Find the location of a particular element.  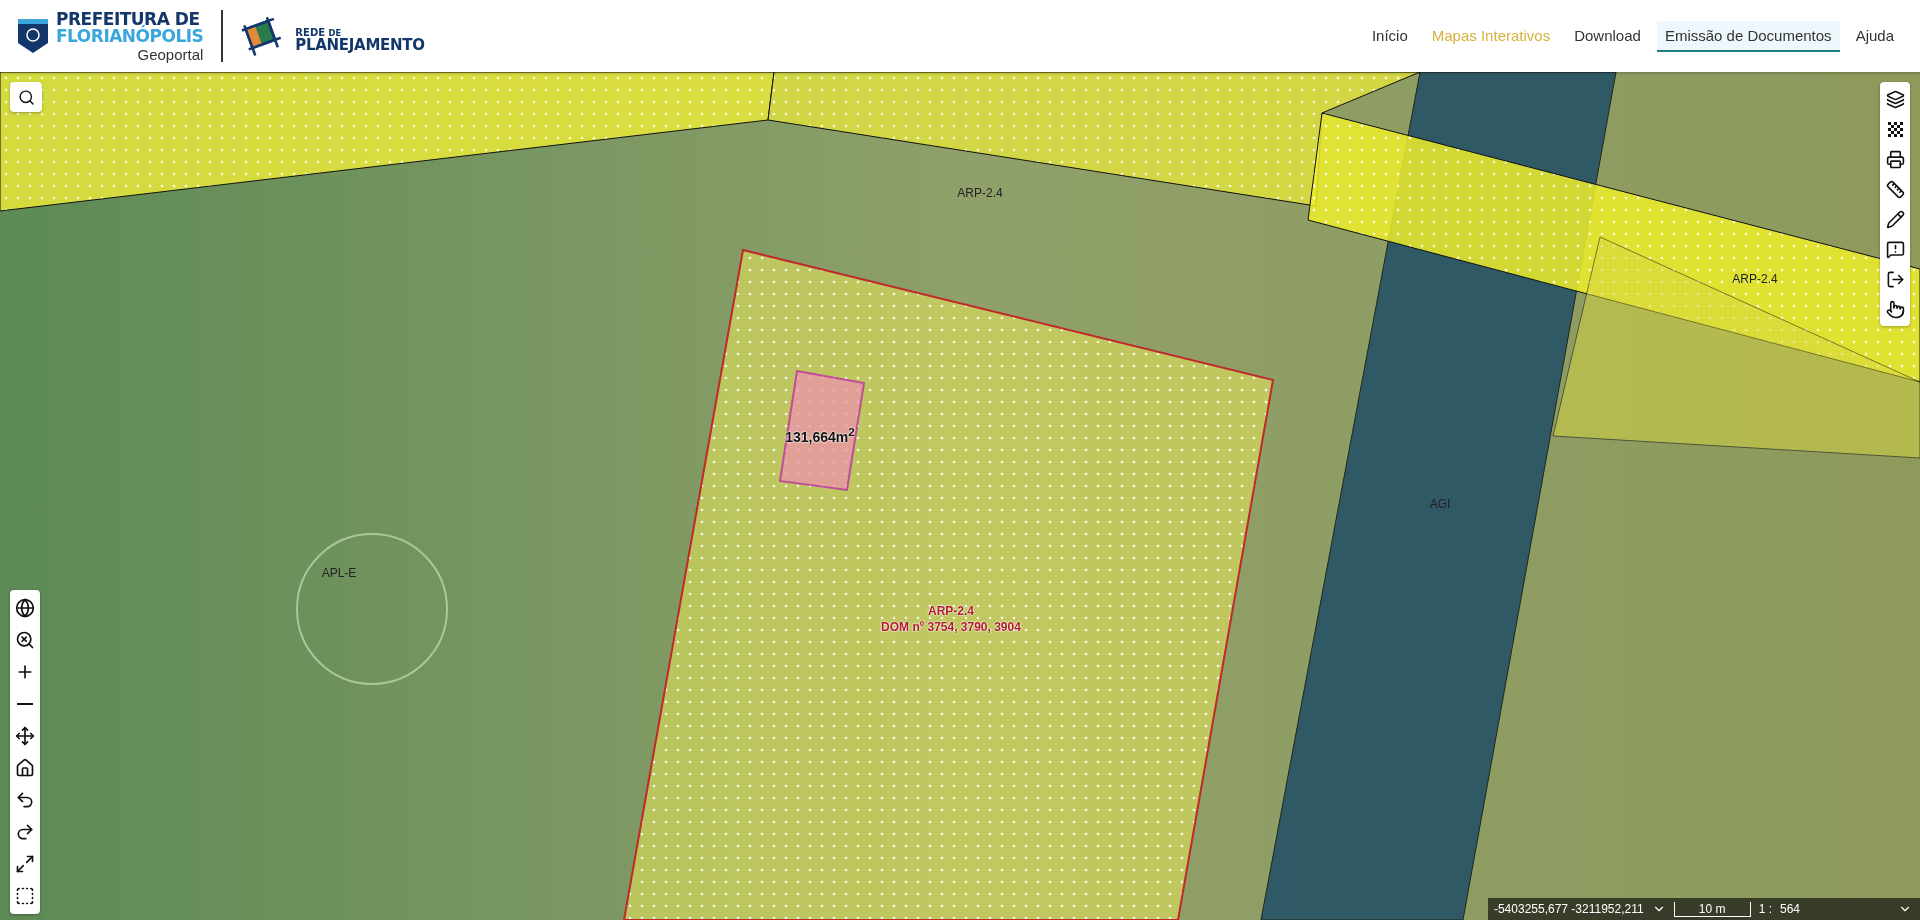

partner-logo-title: REDE DE is located at coordinates (319, 32).